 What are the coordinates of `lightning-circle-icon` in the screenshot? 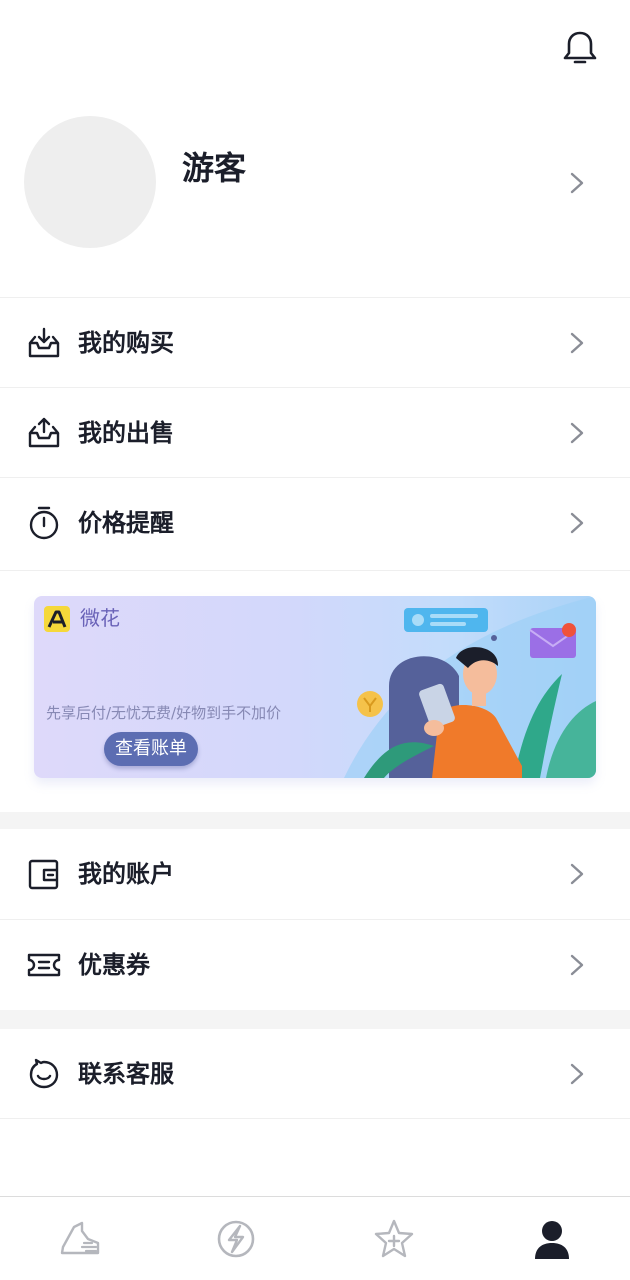 It's located at (236, 1239).